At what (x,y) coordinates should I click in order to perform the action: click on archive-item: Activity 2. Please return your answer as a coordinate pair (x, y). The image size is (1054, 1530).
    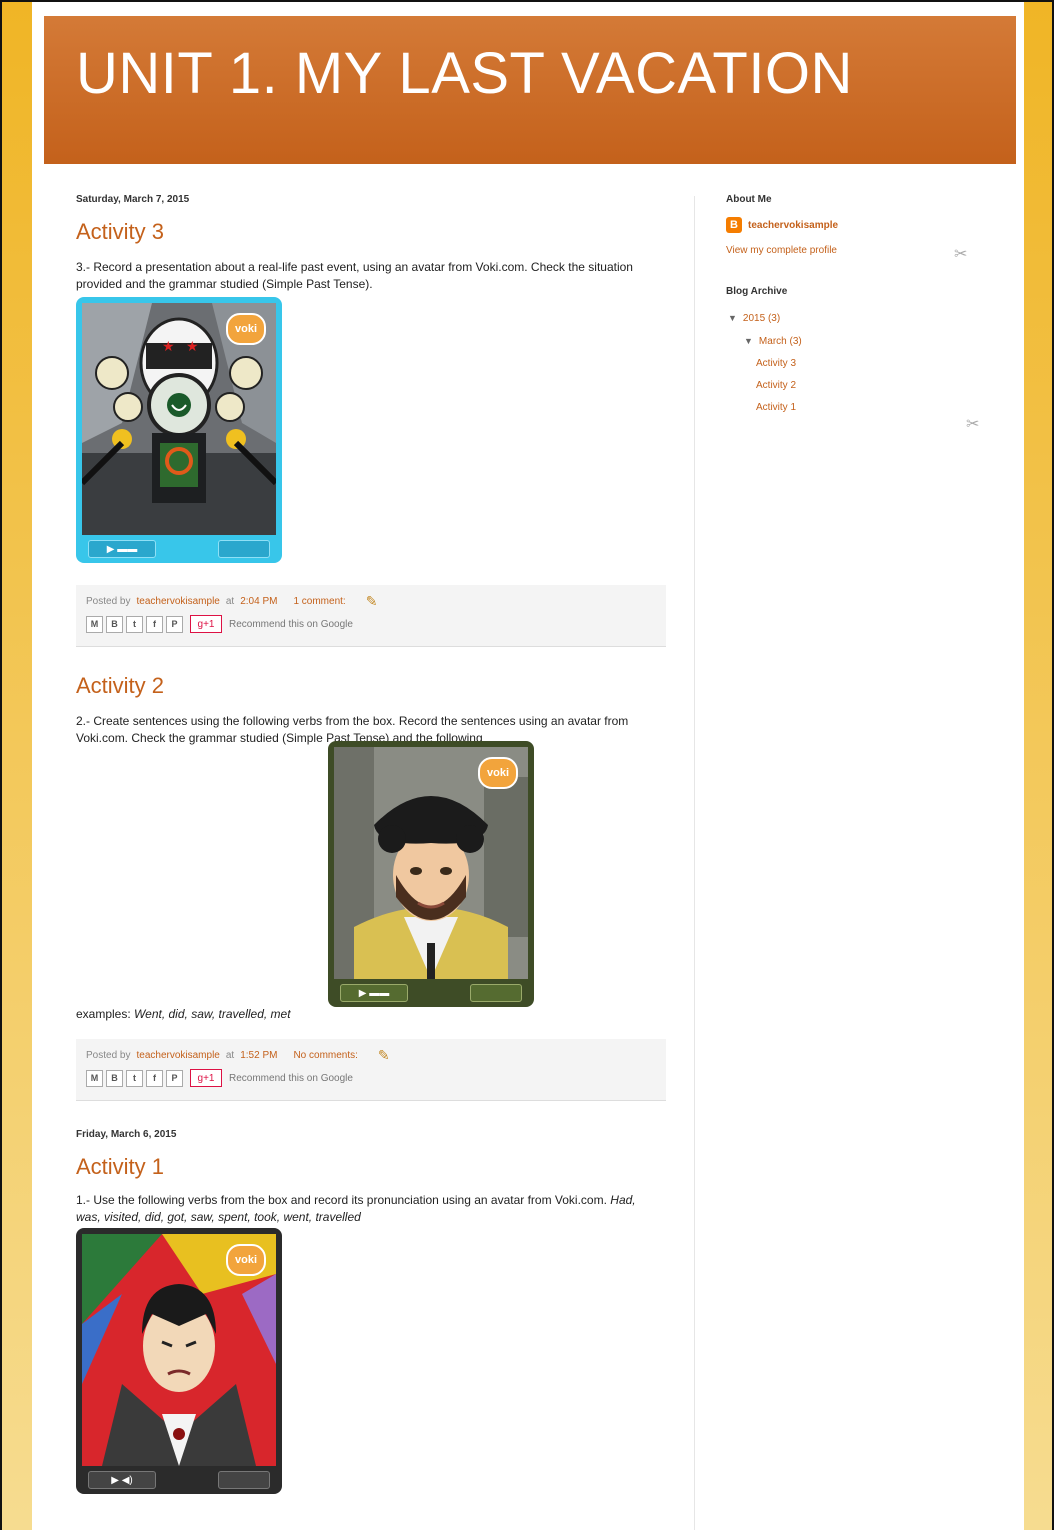
    Looking at the image, I should click on (856, 386).